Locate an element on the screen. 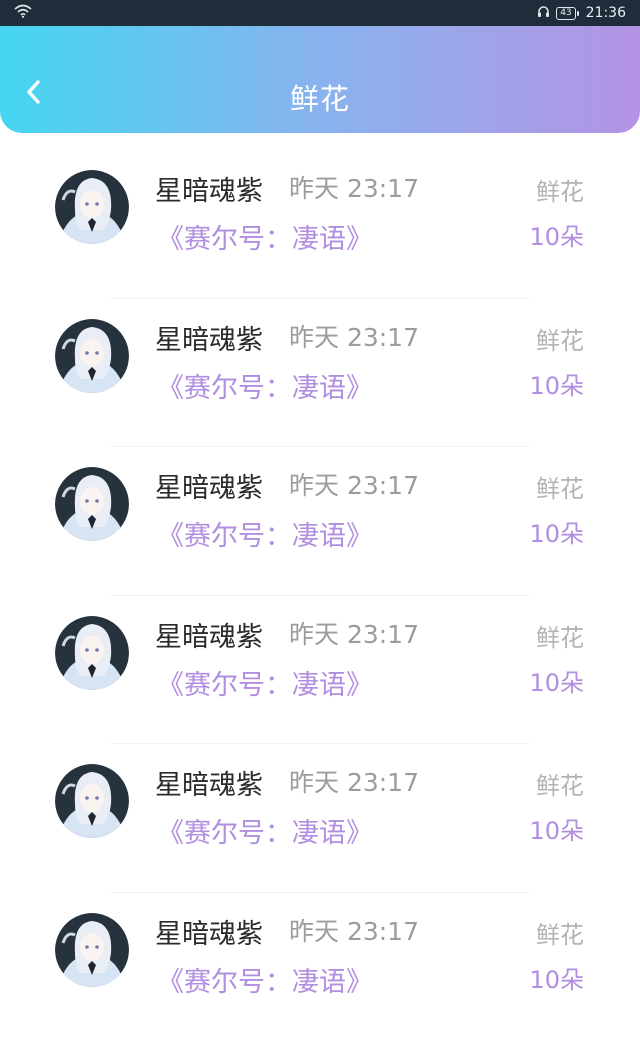  header-bar: 鲜花 is located at coordinates (320, 79).